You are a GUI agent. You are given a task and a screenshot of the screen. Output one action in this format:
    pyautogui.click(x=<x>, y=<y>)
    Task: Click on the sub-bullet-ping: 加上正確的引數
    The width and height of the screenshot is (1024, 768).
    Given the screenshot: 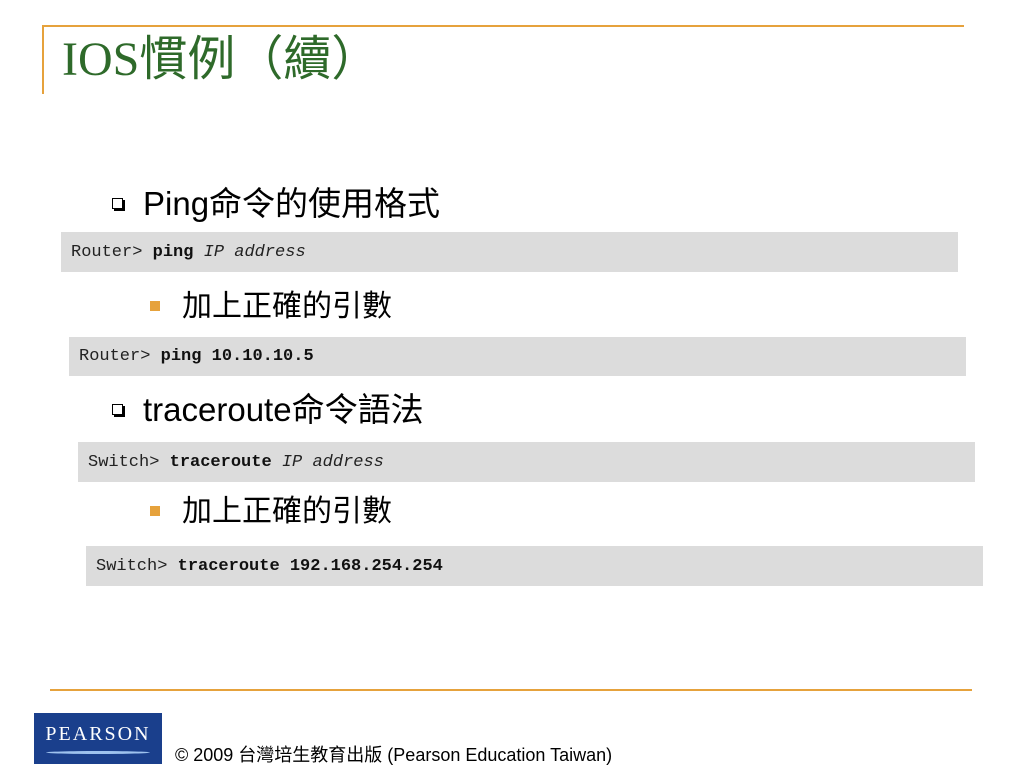 What is the action you would take?
    pyautogui.click(x=271, y=307)
    